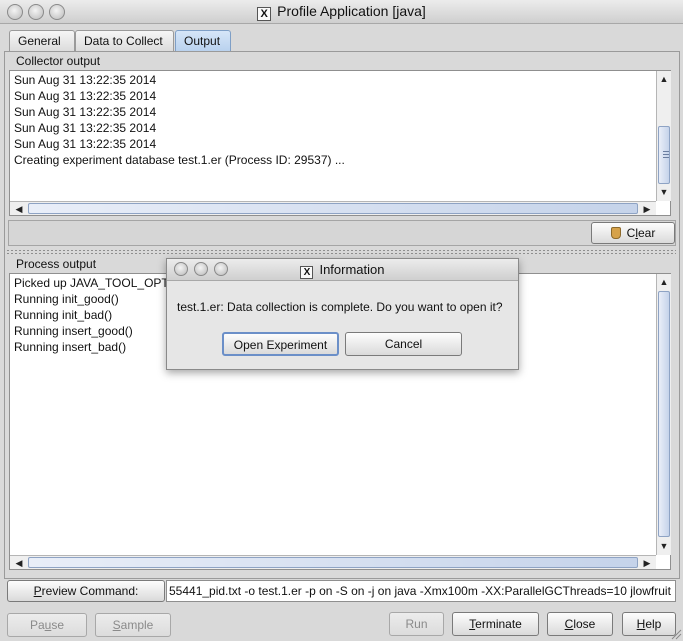  I want to click on preview-label-rest: review Command:, so click(90, 591).